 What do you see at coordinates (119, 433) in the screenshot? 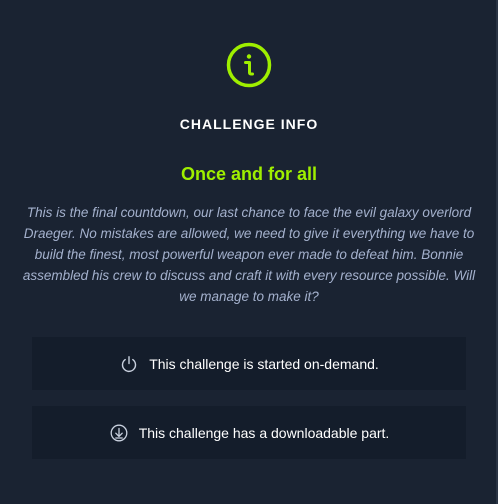
I see `download-icon` at bounding box center [119, 433].